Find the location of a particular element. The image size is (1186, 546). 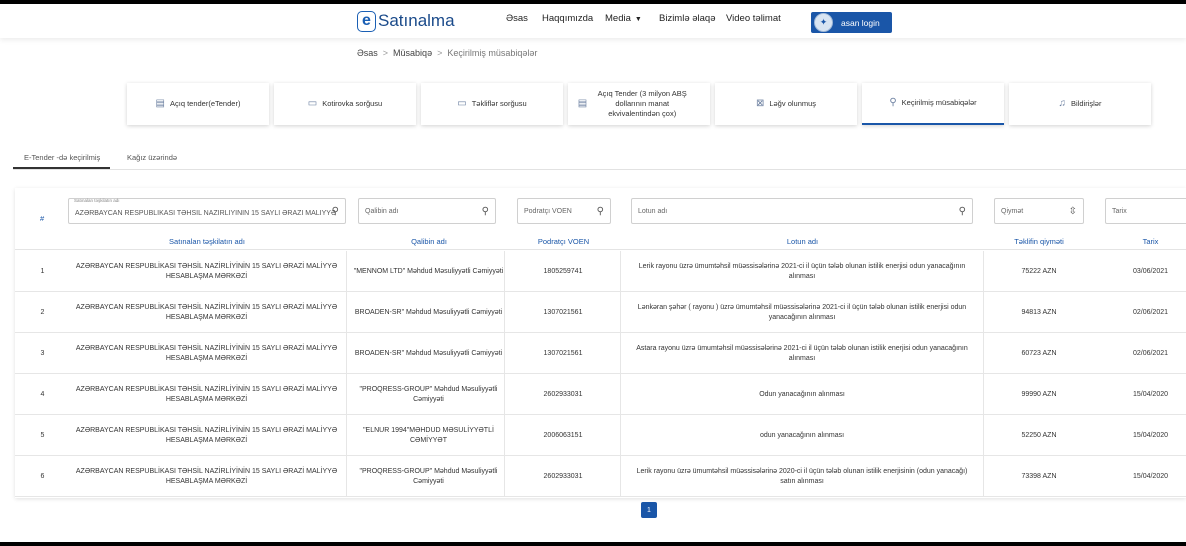

bell-icon: ♫ is located at coordinates (1062, 103).